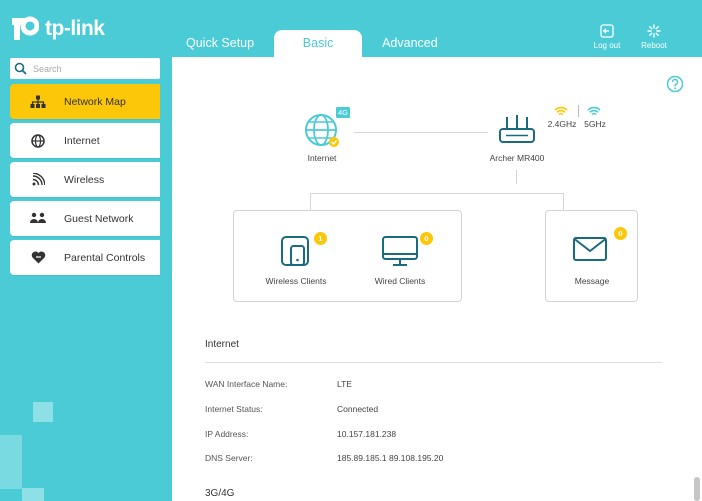 This screenshot has width=702, height=501. What do you see at coordinates (320, 238) in the screenshot?
I see `wireless-clients-count-badge: 1` at bounding box center [320, 238].